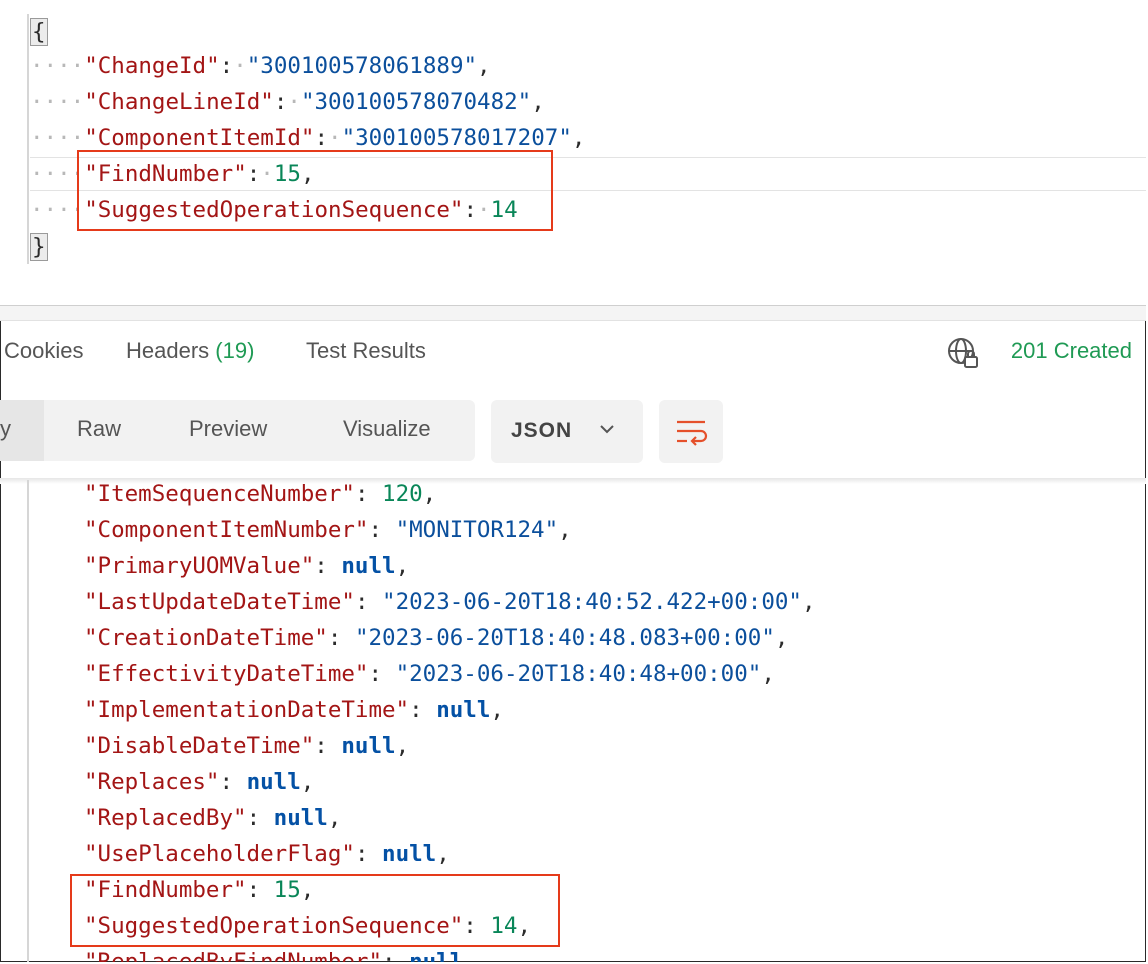 Image resolution: width=1148 pixels, height=964 pixels. I want to click on response-line: "ComponentItemNumber": "MONITOR124",, so click(328, 530).